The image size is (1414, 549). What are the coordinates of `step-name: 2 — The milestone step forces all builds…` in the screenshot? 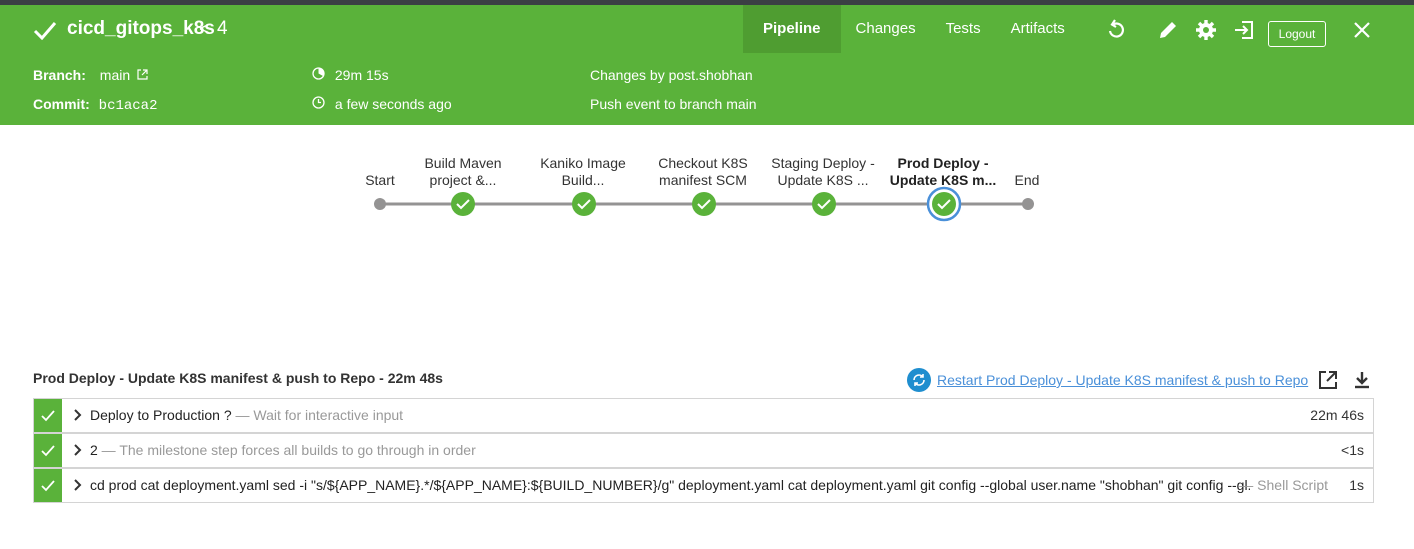 It's located at (283, 450).